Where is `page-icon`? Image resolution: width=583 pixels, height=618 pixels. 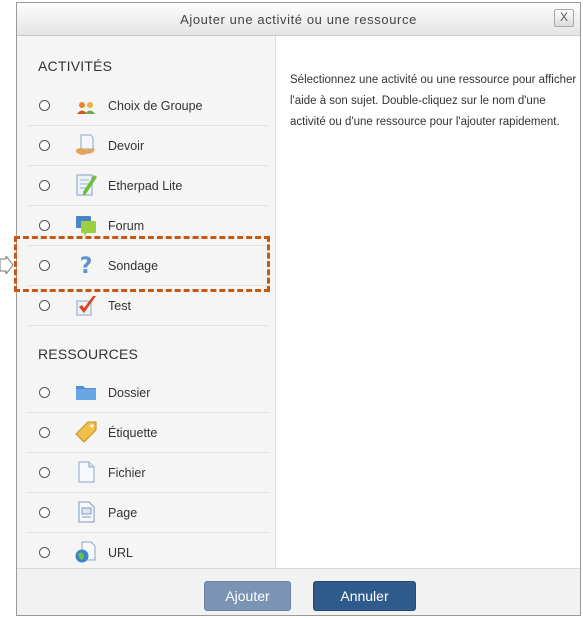 page-icon is located at coordinates (86, 512).